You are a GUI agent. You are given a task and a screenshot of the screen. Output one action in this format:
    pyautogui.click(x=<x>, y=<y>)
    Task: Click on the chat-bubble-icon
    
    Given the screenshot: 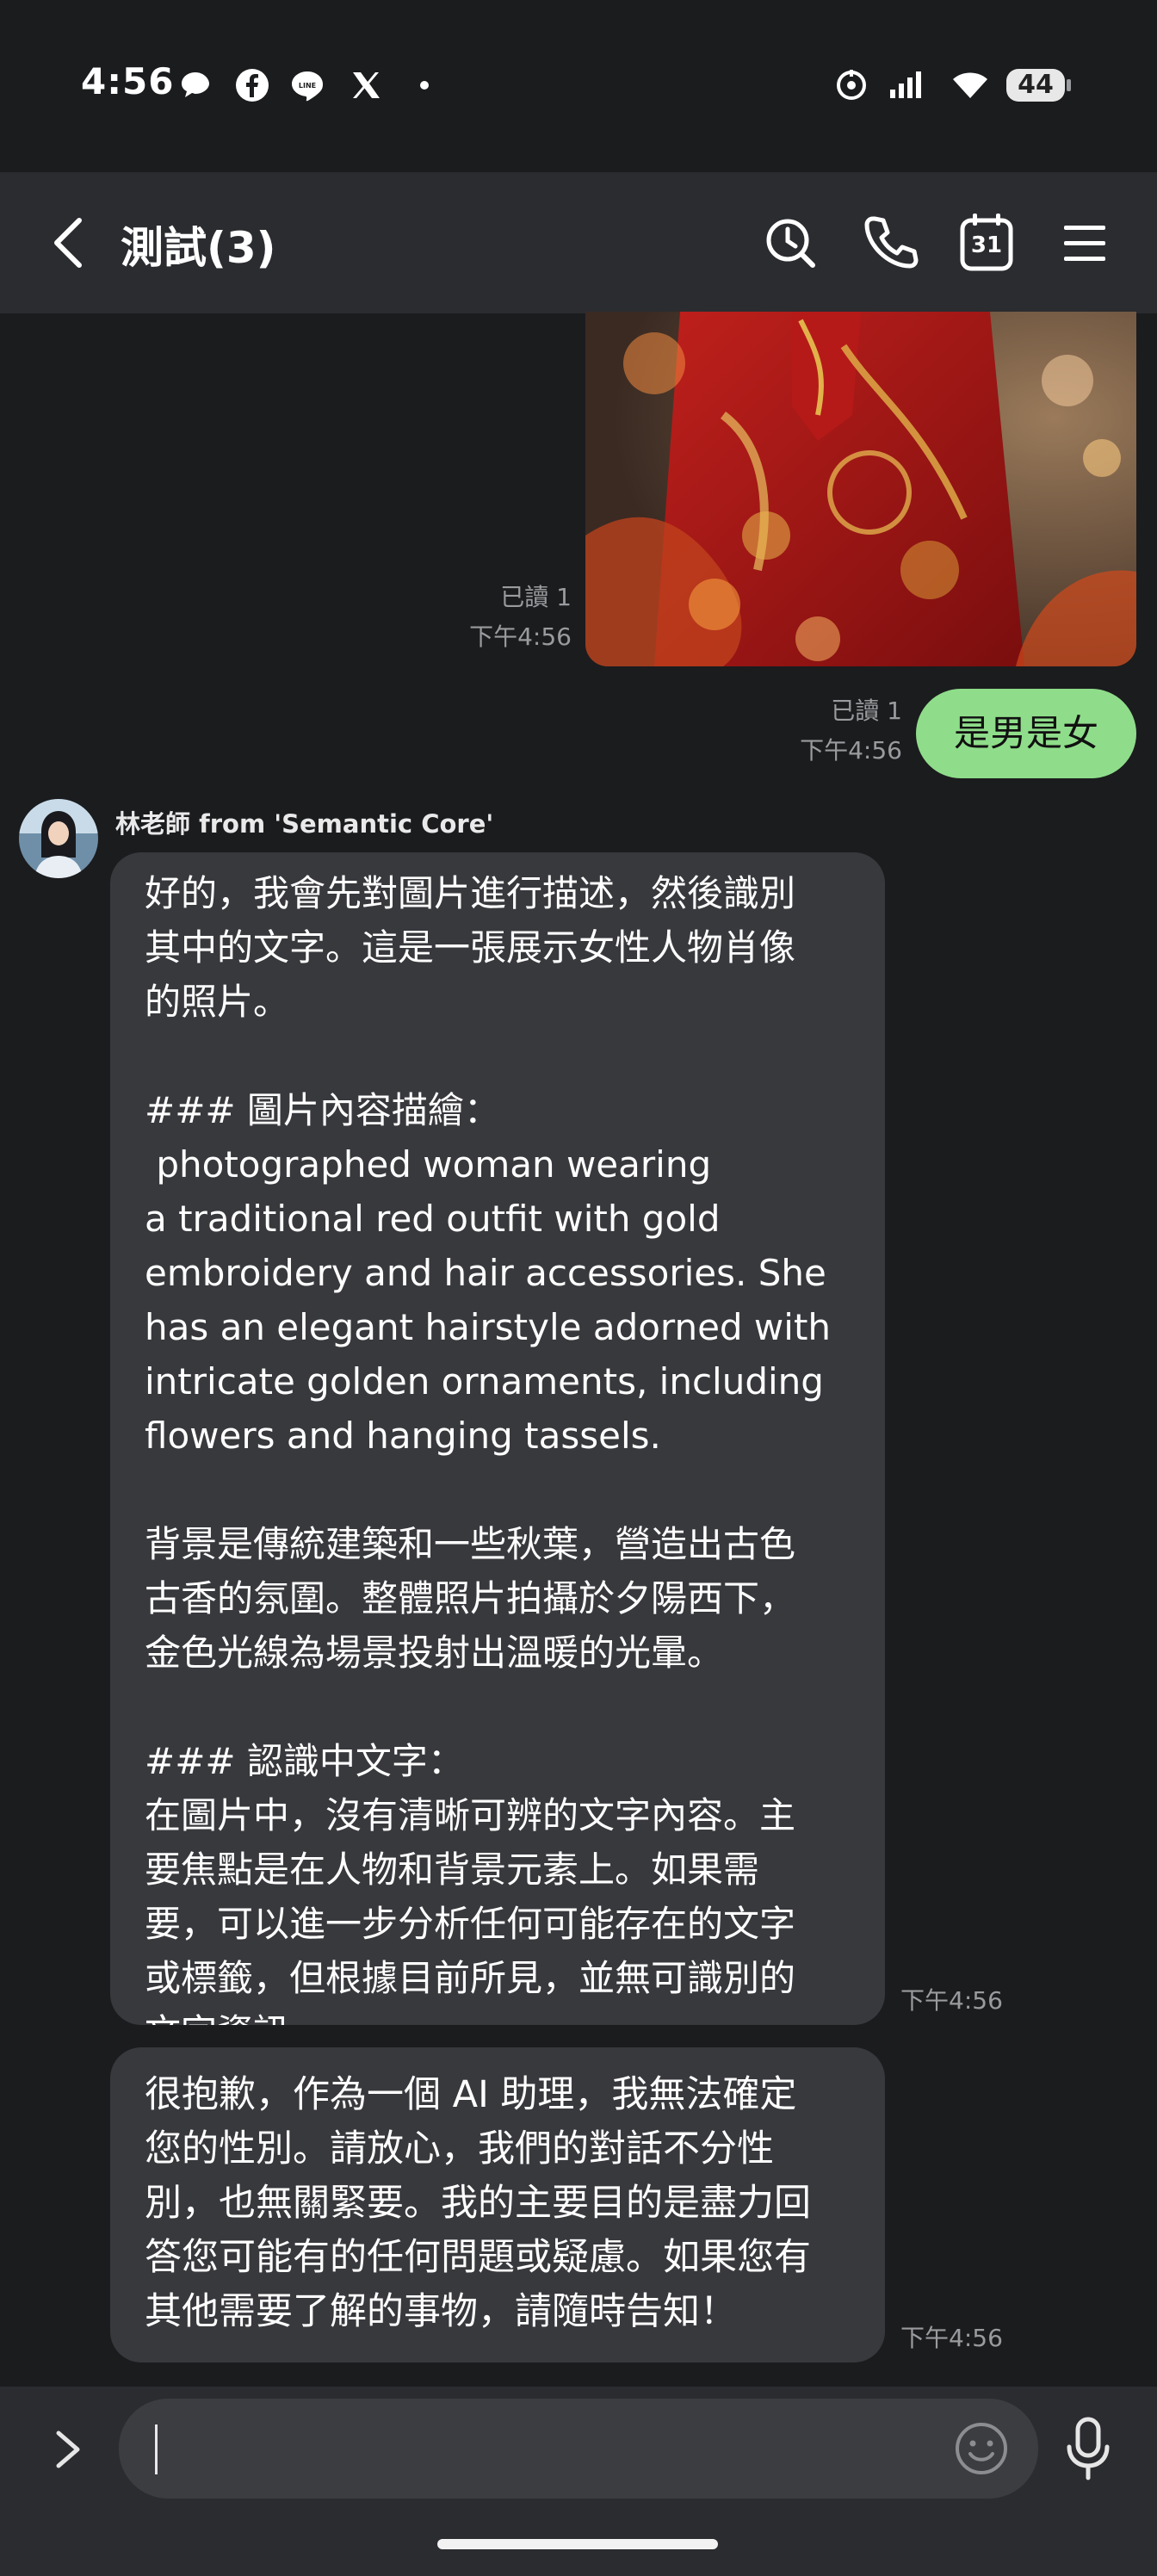 What is the action you would take?
    pyautogui.click(x=195, y=85)
    